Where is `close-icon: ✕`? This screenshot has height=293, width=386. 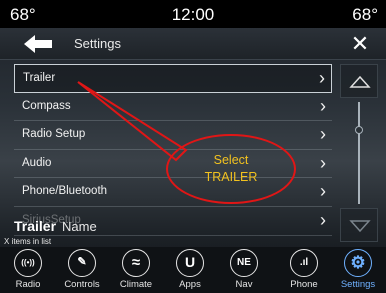 close-icon: ✕ is located at coordinates (360, 43).